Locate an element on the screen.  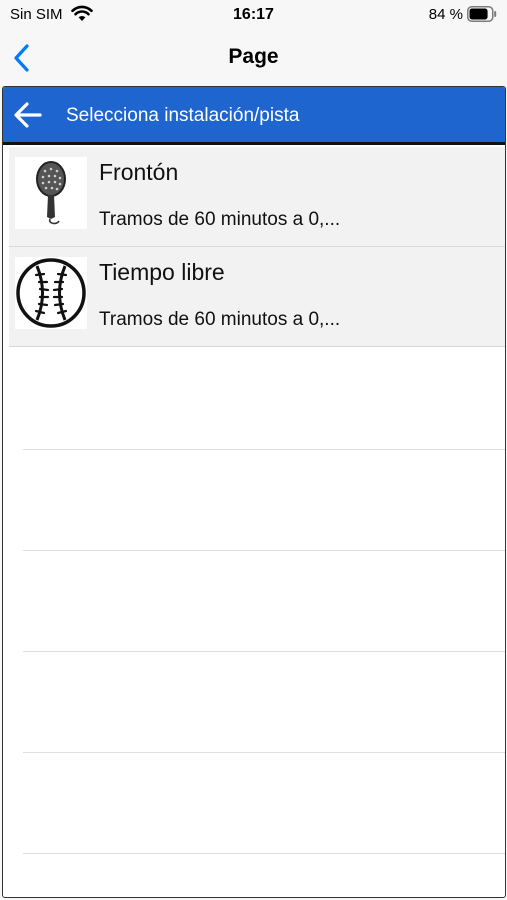
navigation-bar: Page is located at coordinates (253, 58).